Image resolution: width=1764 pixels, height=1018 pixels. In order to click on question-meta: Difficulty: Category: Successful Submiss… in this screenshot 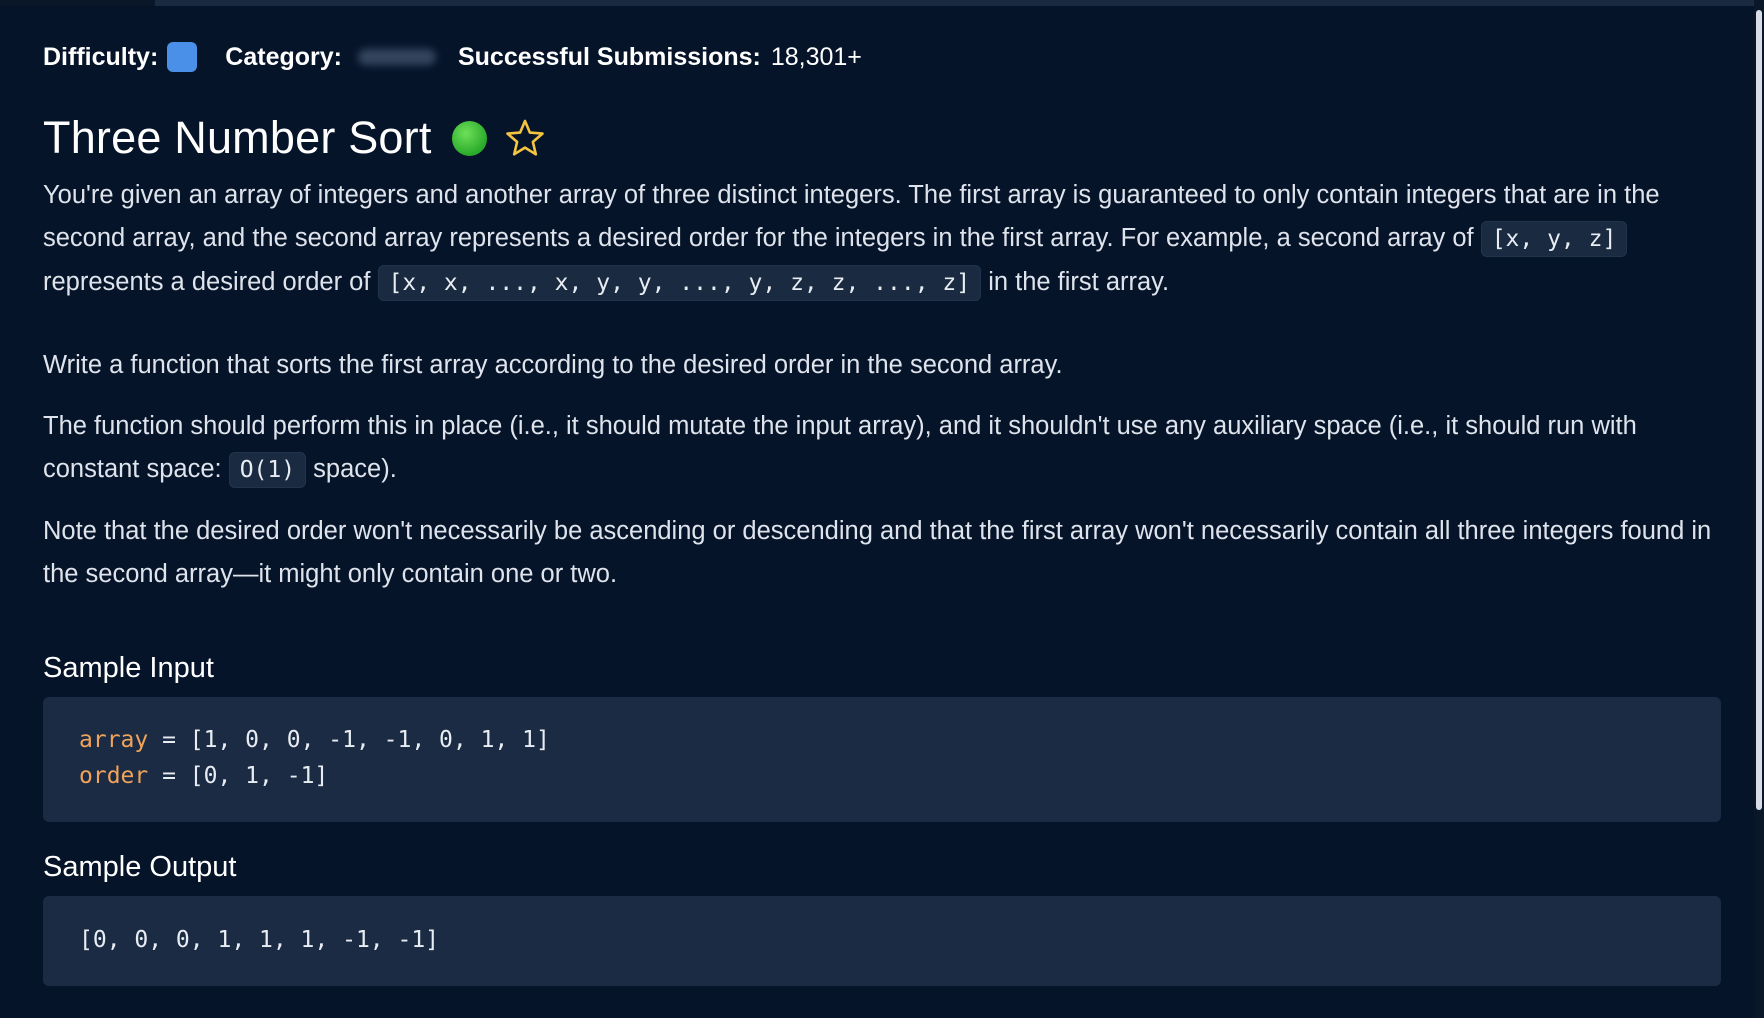, I will do `click(452, 57)`.